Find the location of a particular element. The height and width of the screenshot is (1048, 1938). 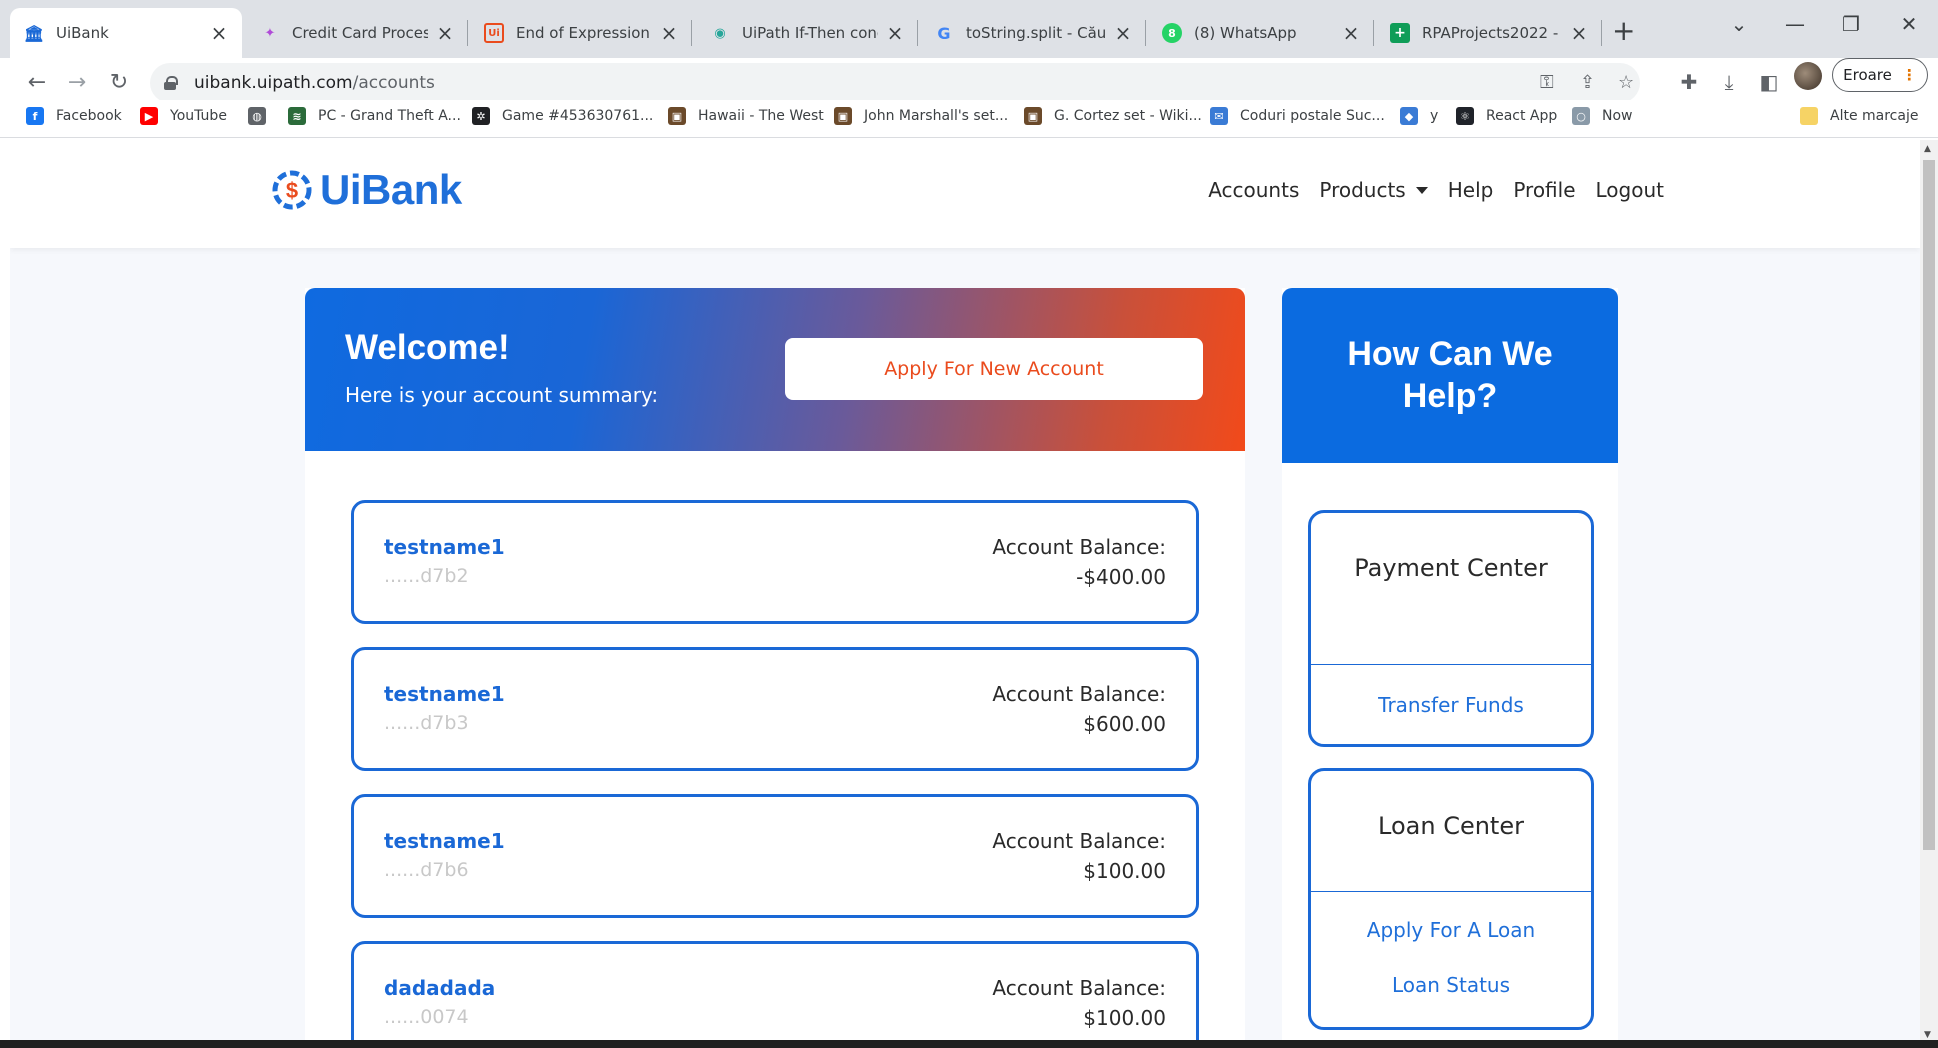

new-tab-button: + is located at coordinates (1623, 30).